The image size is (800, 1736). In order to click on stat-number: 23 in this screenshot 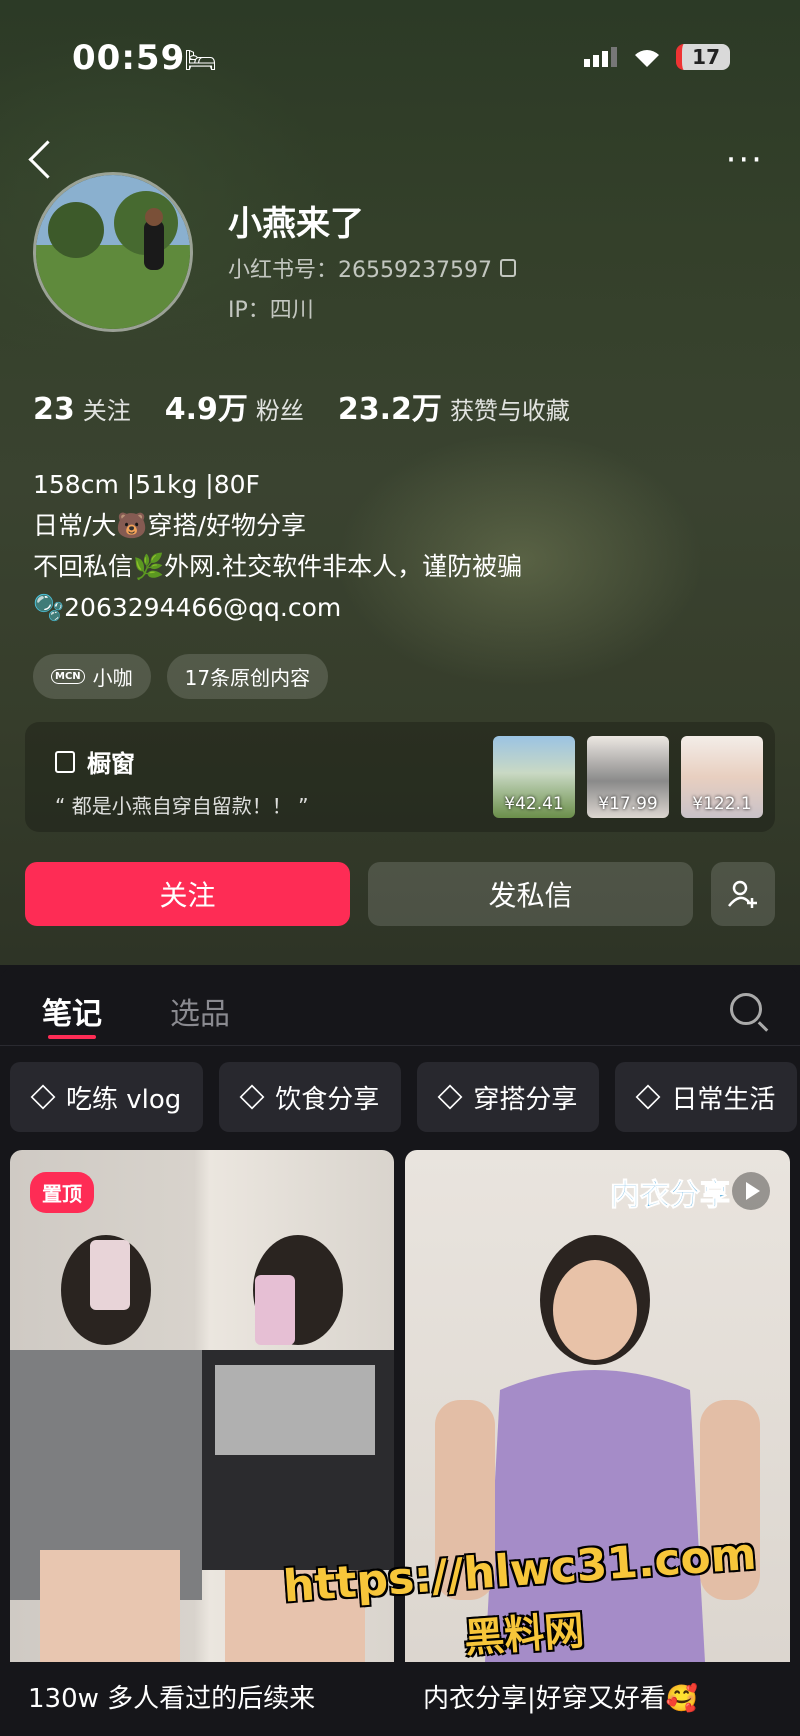, I will do `click(54, 409)`.